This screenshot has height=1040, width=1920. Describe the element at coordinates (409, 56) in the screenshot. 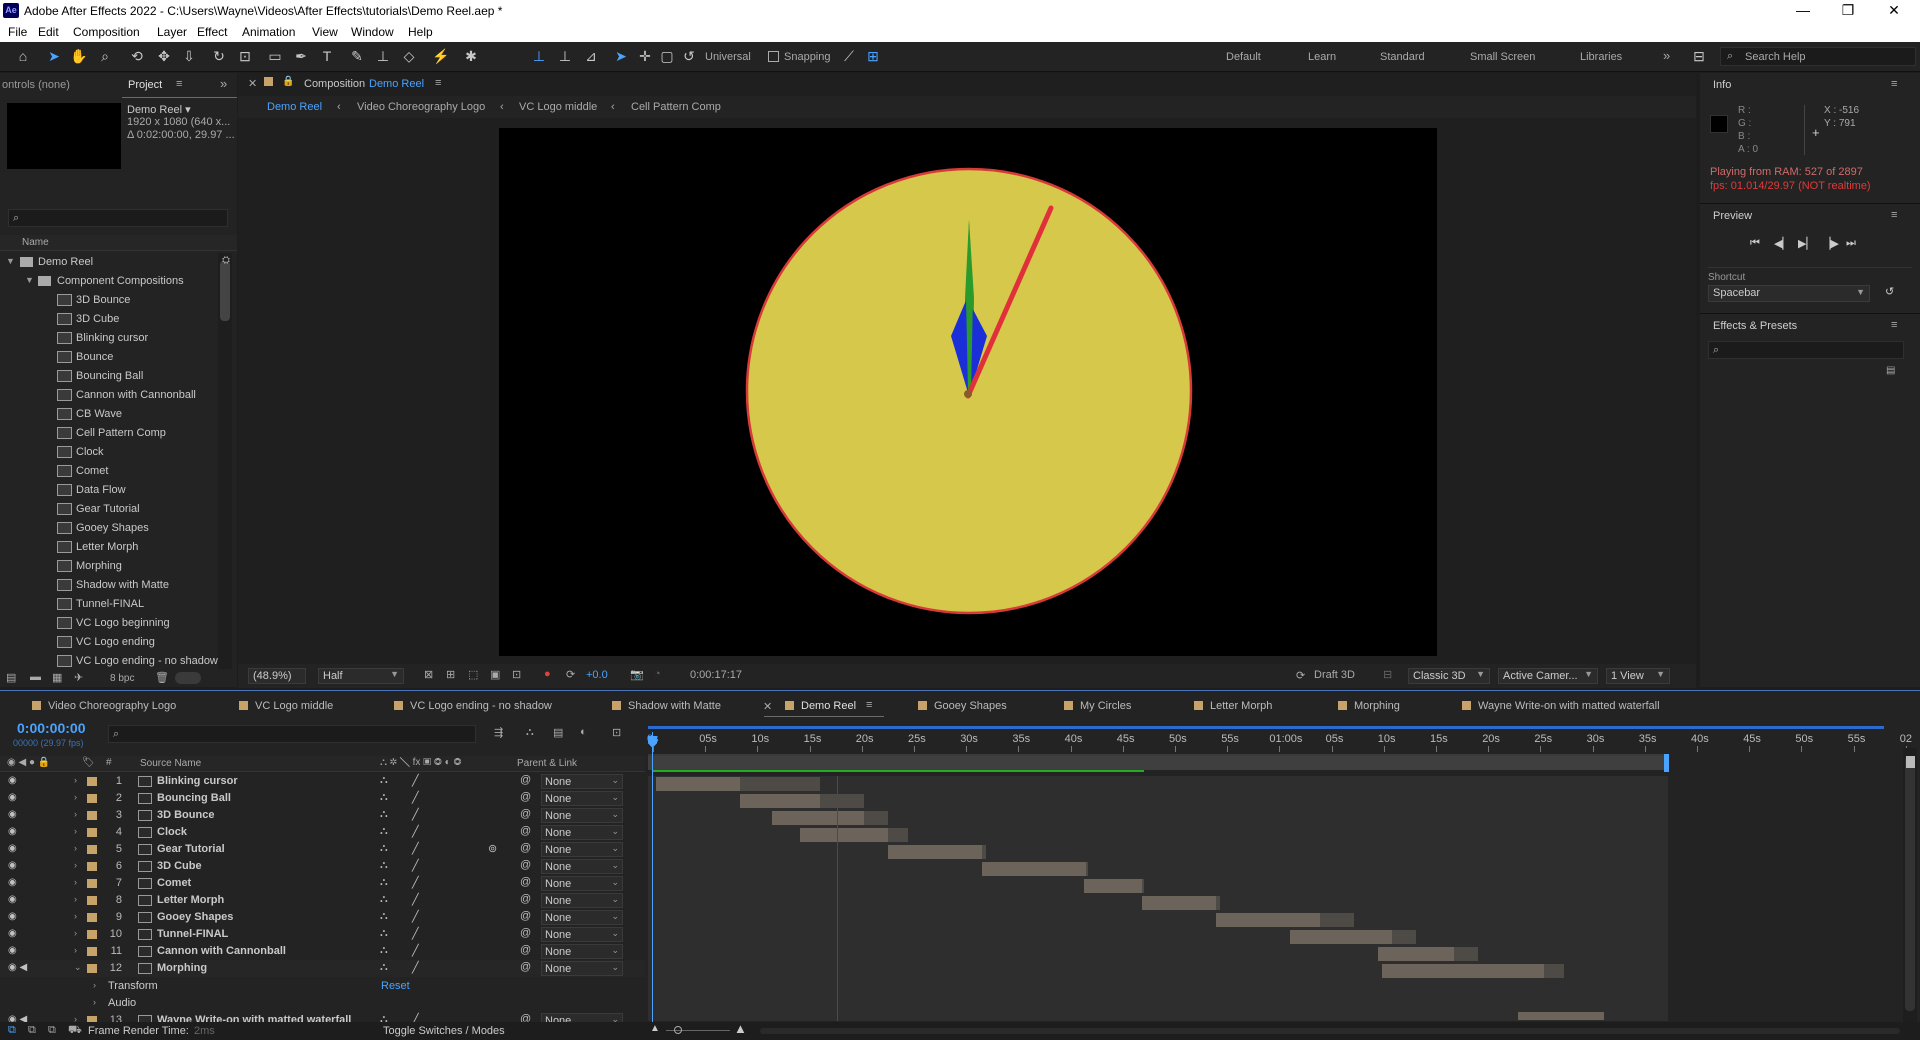

I see `eraser-tool-icon: ◇` at that location.